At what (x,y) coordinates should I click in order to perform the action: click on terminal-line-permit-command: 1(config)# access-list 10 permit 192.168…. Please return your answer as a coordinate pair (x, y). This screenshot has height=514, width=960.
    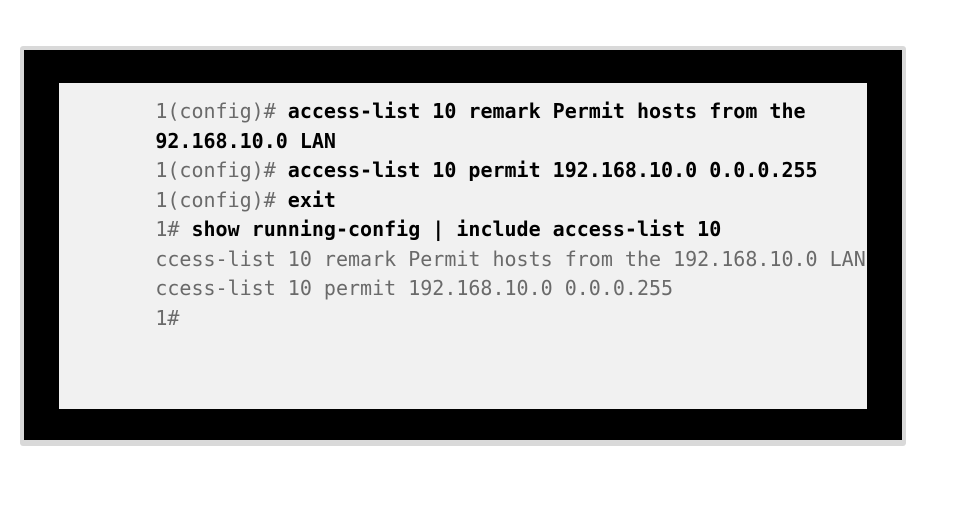
    Looking at the image, I should click on (438, 153).